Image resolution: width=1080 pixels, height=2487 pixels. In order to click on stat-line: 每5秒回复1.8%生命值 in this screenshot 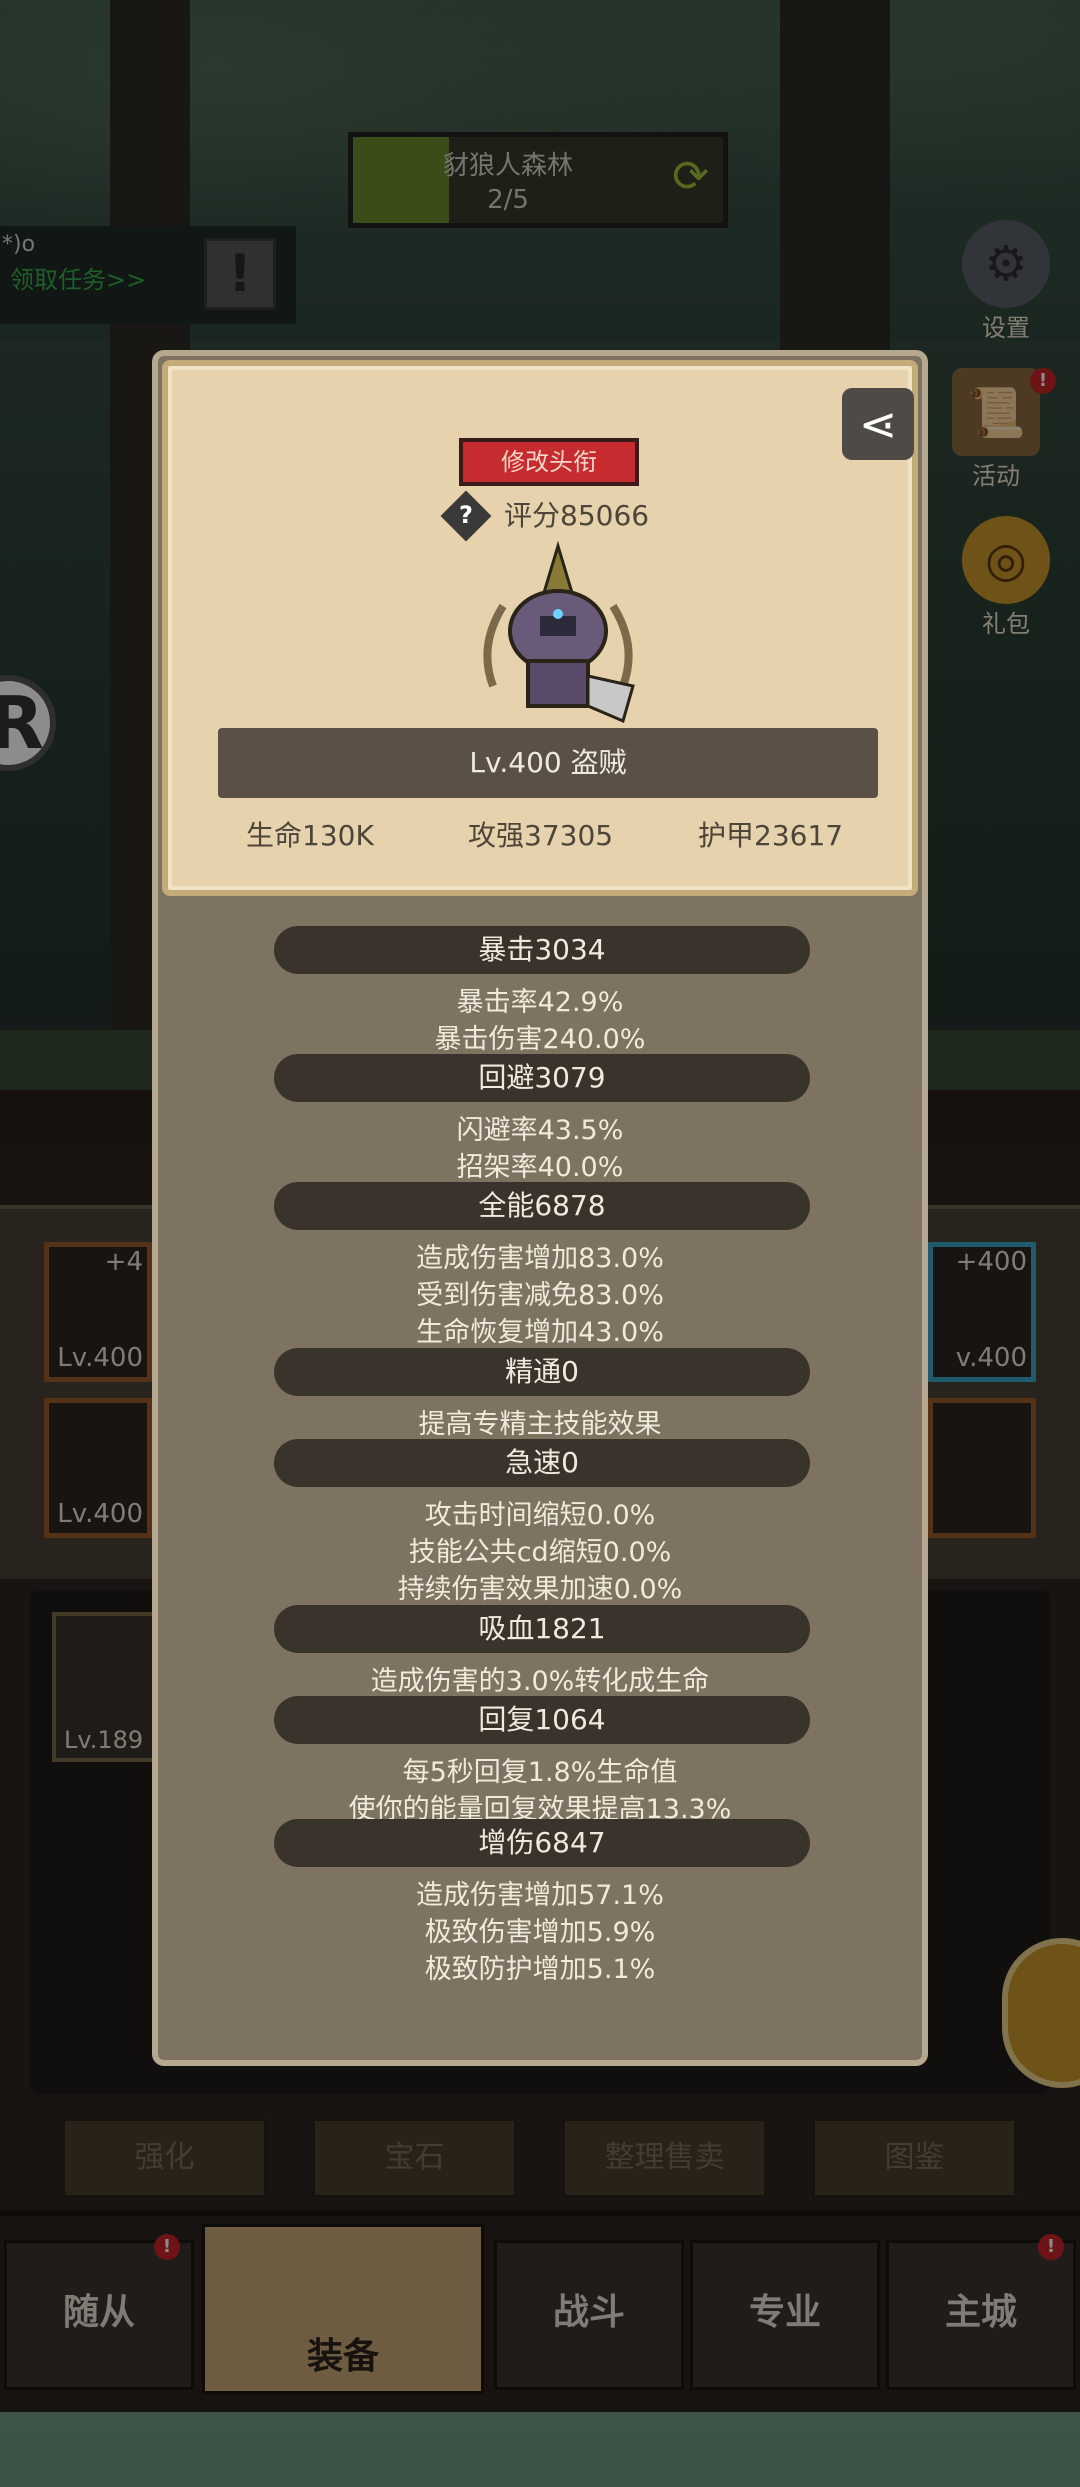, I will do `click(540, 1772)`.